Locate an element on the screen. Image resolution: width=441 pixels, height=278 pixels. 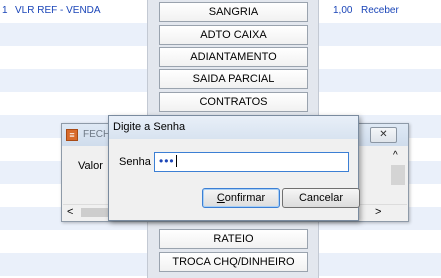
scroll-right-icon: > is located at coordinates (378, 212).